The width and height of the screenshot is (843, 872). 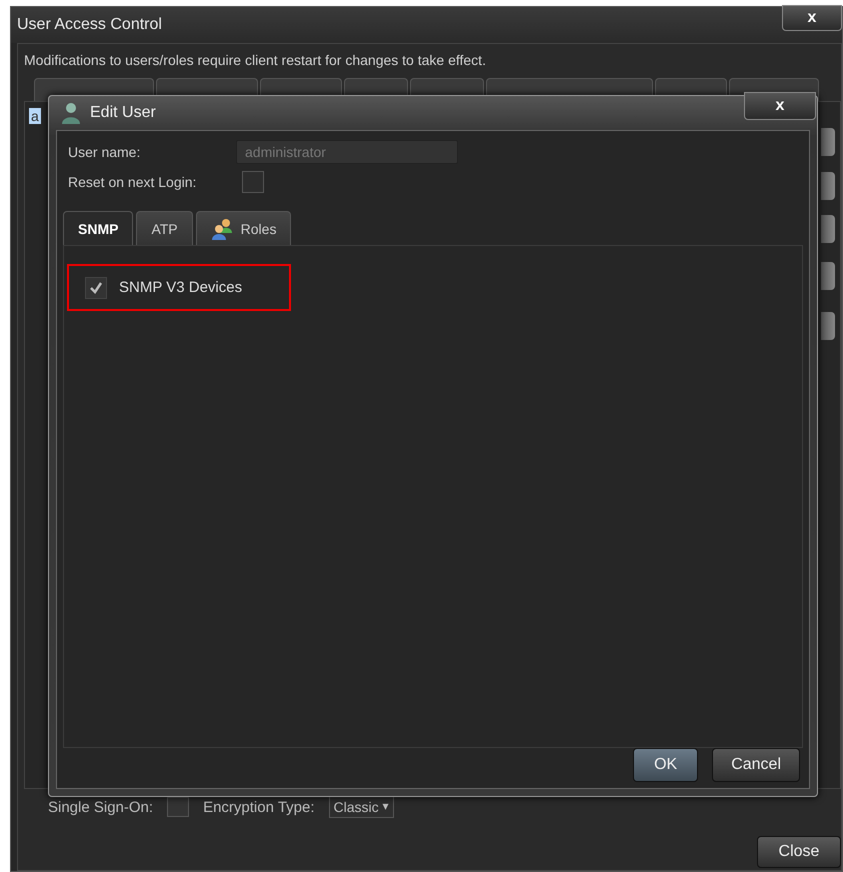 I want to click on user-icon, so click(x=71, y=113).